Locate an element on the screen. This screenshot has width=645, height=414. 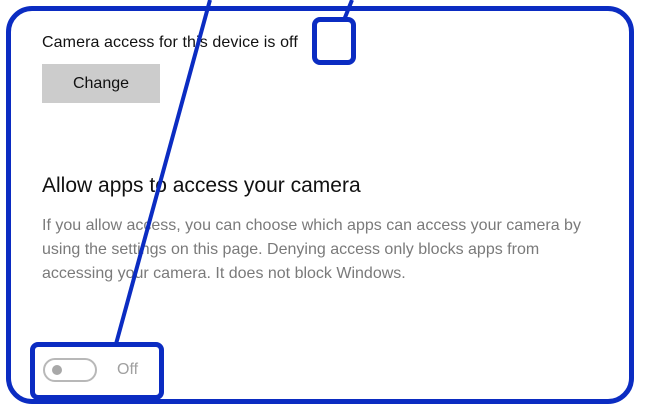
change-button: Change is located at coordinates (101, 83).